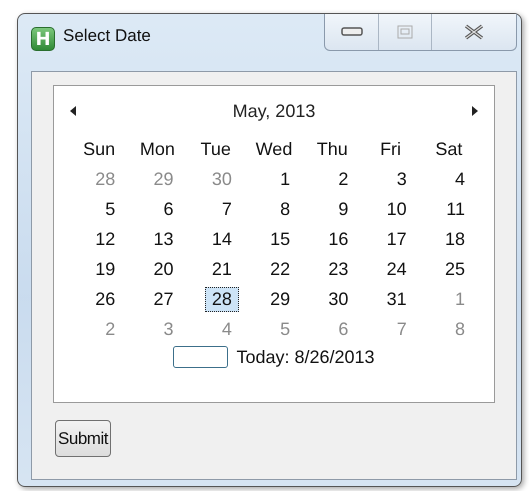 Image resolution: width=529 pixels, height=491 pixels. I want to click on day-cell: 7, so click(226, 209).